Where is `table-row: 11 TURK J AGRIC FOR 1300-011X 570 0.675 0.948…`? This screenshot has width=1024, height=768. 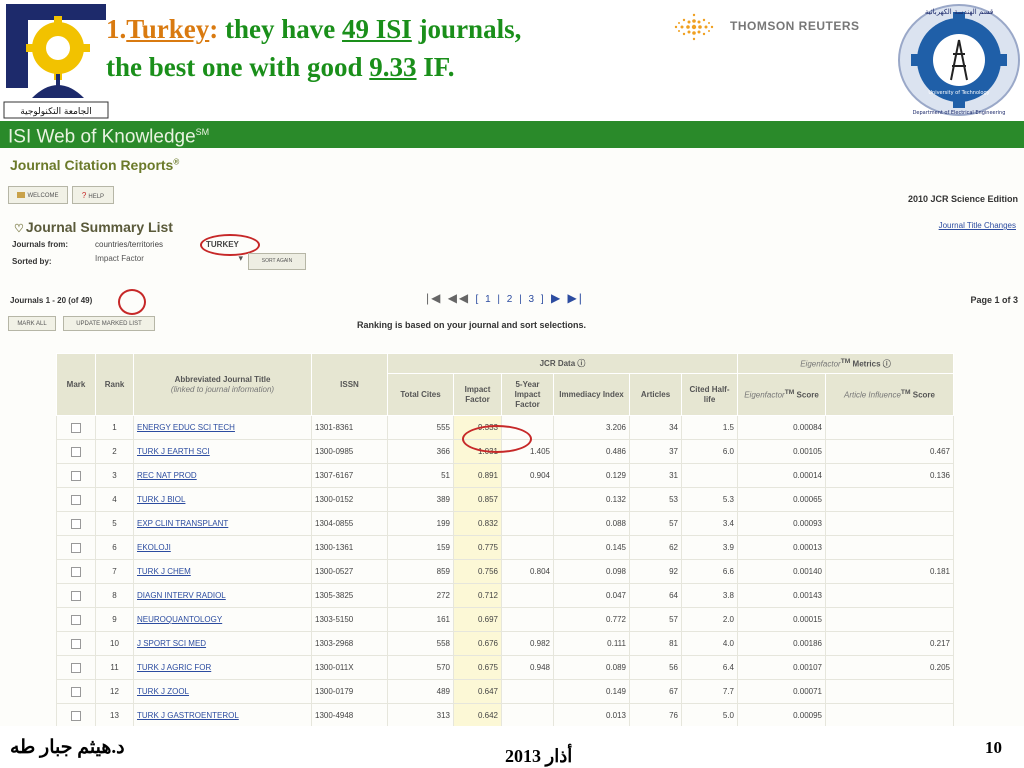
table-row: 11 TURK J AGRIC FOR 1300-011X 570 0.675 0.948… is located at coordinates (505, 667).